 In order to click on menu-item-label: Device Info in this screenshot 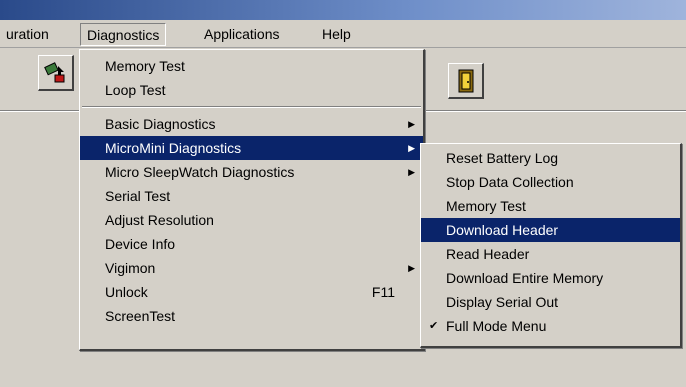, I will do `click(140, 244)`.